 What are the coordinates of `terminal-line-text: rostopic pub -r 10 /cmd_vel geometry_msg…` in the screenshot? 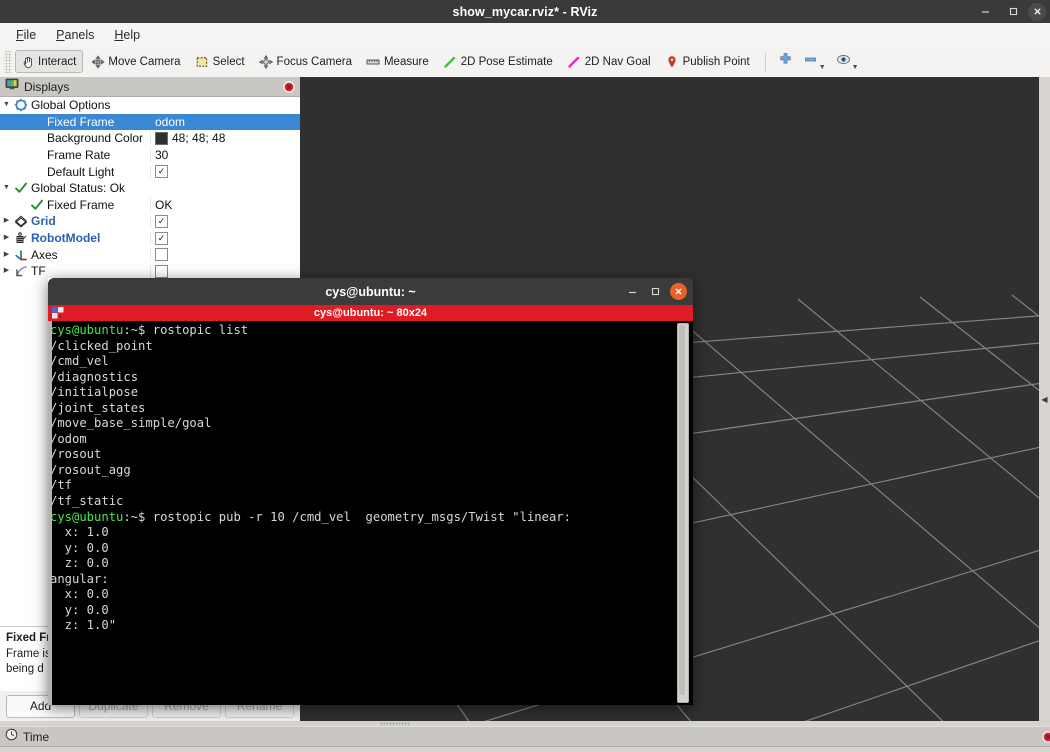 It's located at (361, 516).